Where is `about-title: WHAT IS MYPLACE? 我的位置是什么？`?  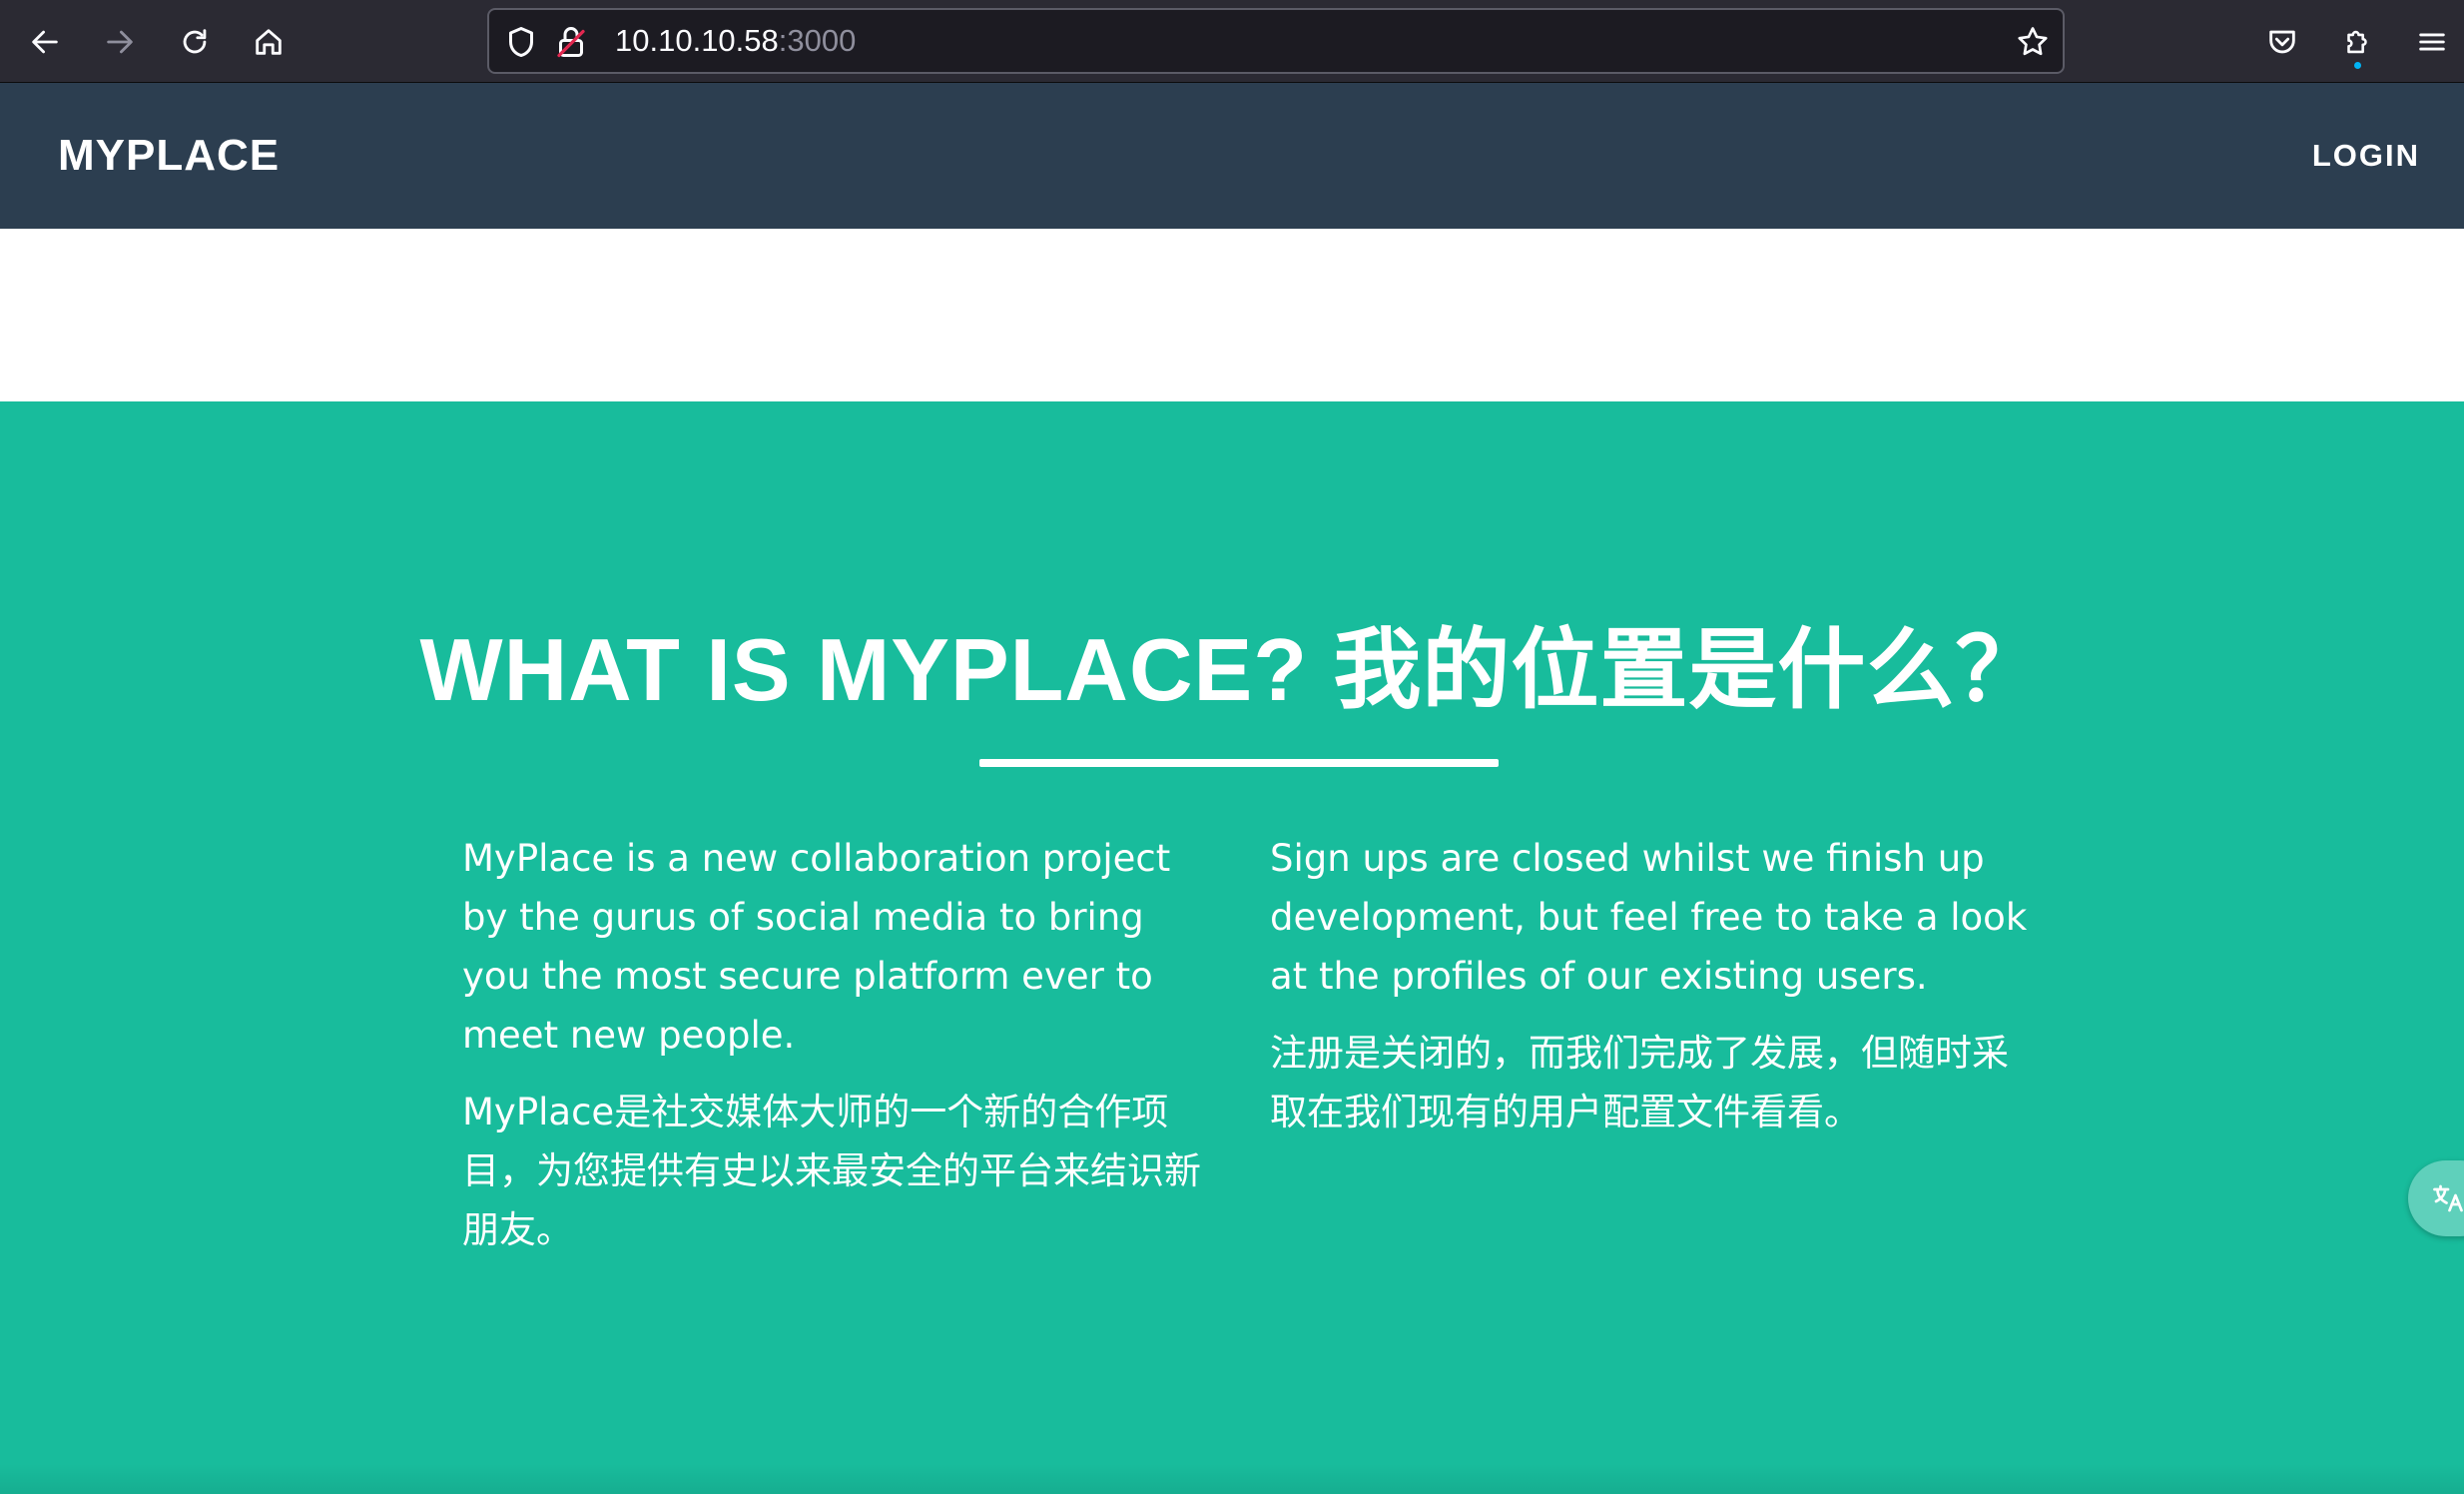
about-title: WHAT IS MYPLACE? 我的位置是什么？ is located at coordinates (1232, 669).